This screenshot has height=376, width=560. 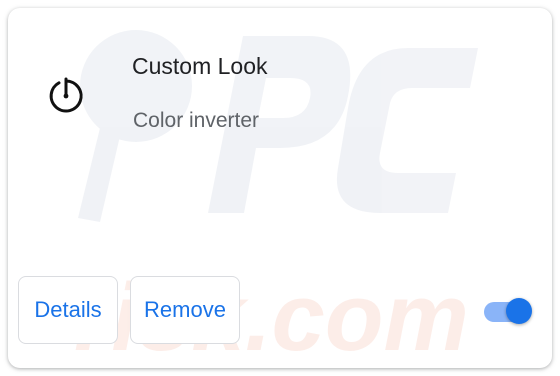 What do you see at coordinates (68, 310) in the screenshot?
I see `details-button: Details` at bounding box center [68, 310].